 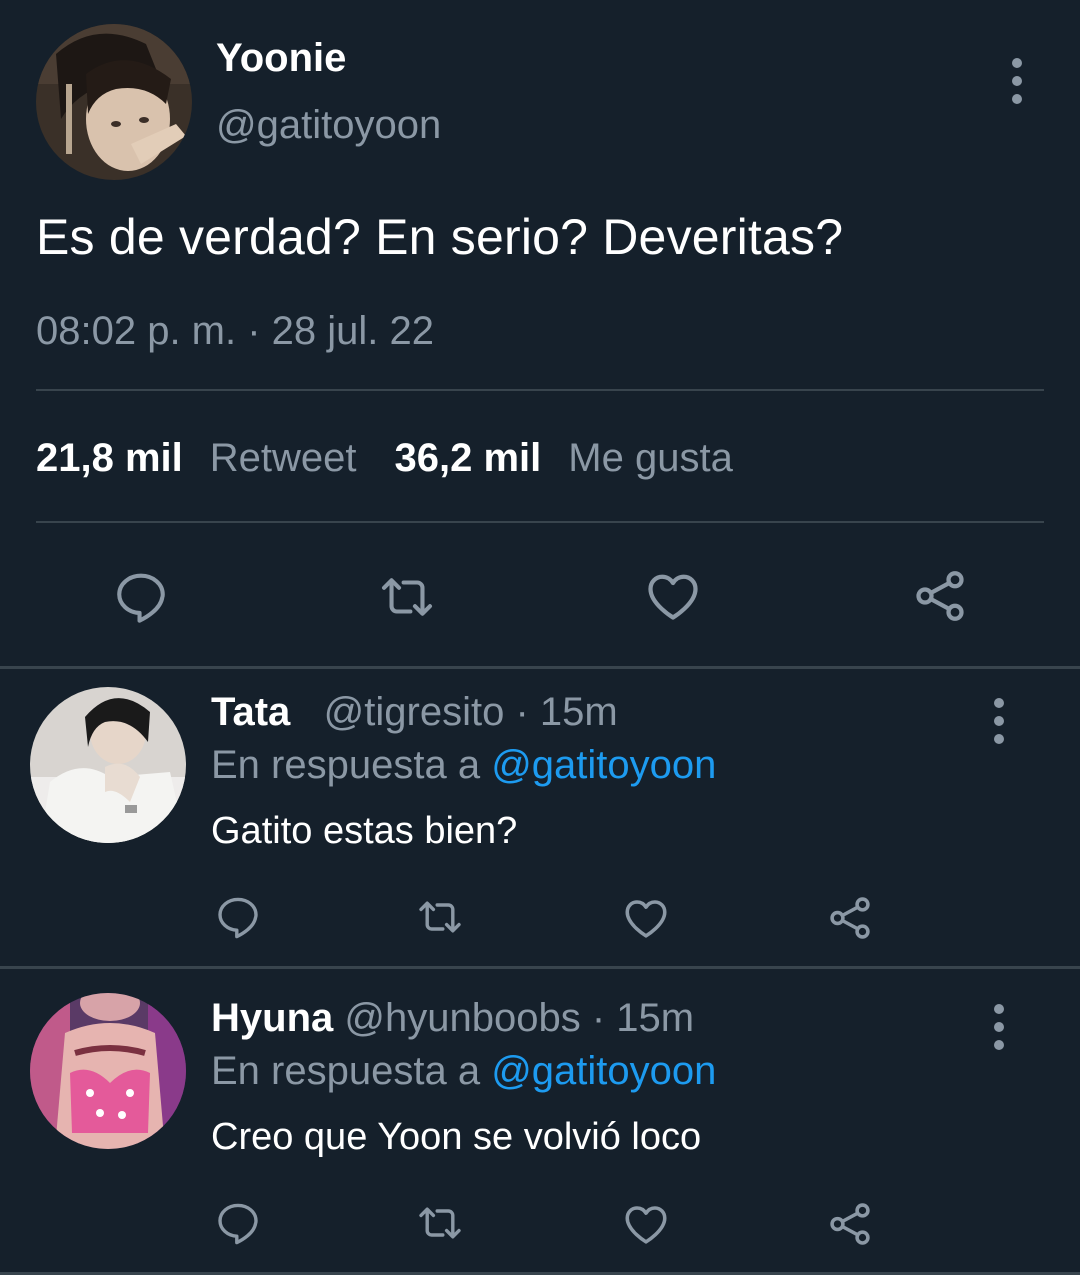 What do you see at coordinates (250, 712) in the screenshot?
I see `reply-display-name: Tata` at bounding box center [250, 712].